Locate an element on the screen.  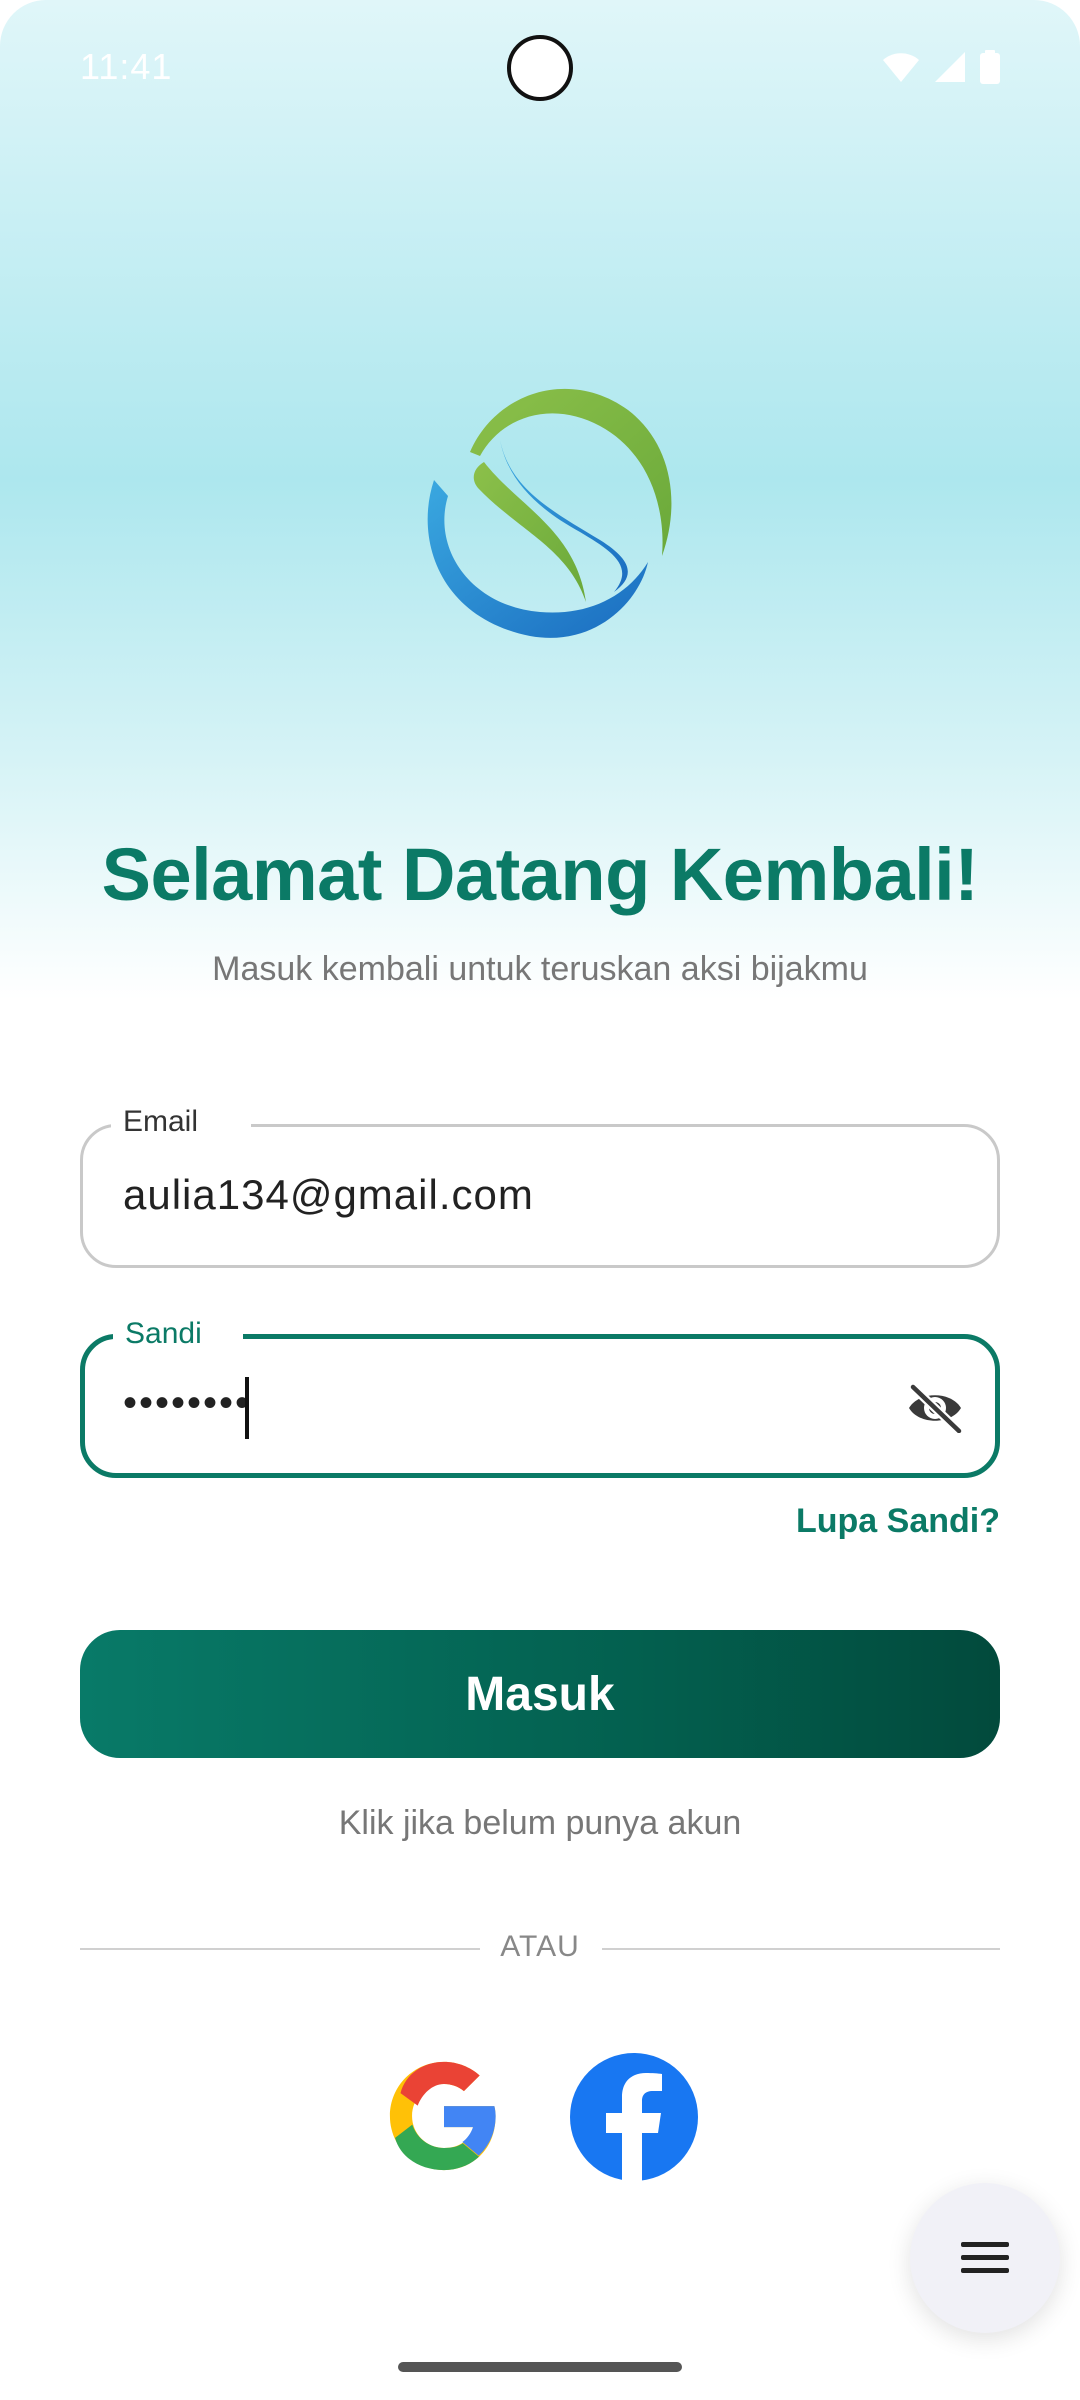
wifi-icon is located at coordinates (901, 67).